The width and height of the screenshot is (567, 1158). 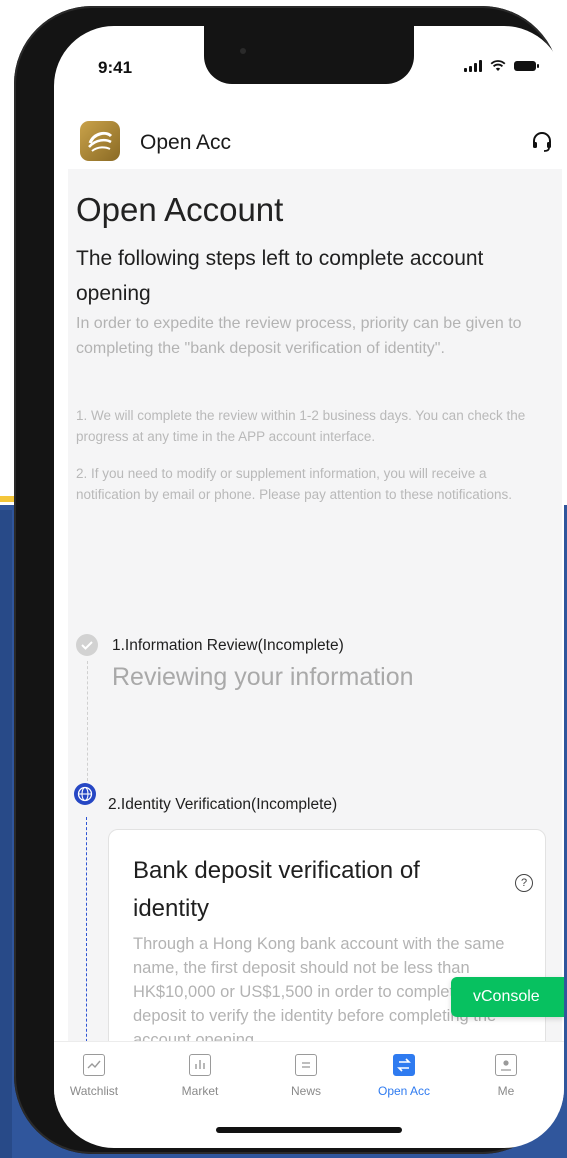 I want to click on page-title: Open Account, so click(x=180, y=209).